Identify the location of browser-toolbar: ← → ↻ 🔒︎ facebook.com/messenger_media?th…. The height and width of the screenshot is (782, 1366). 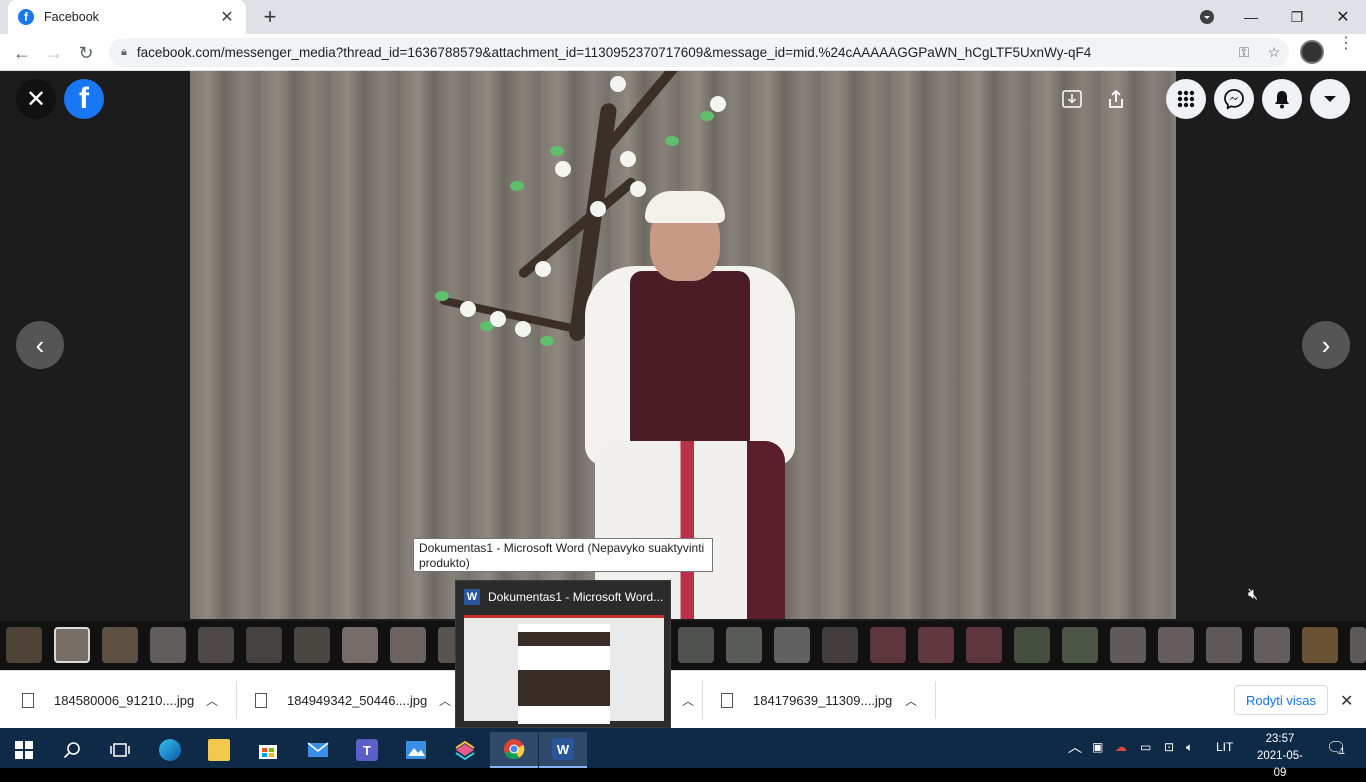
(683, 52).